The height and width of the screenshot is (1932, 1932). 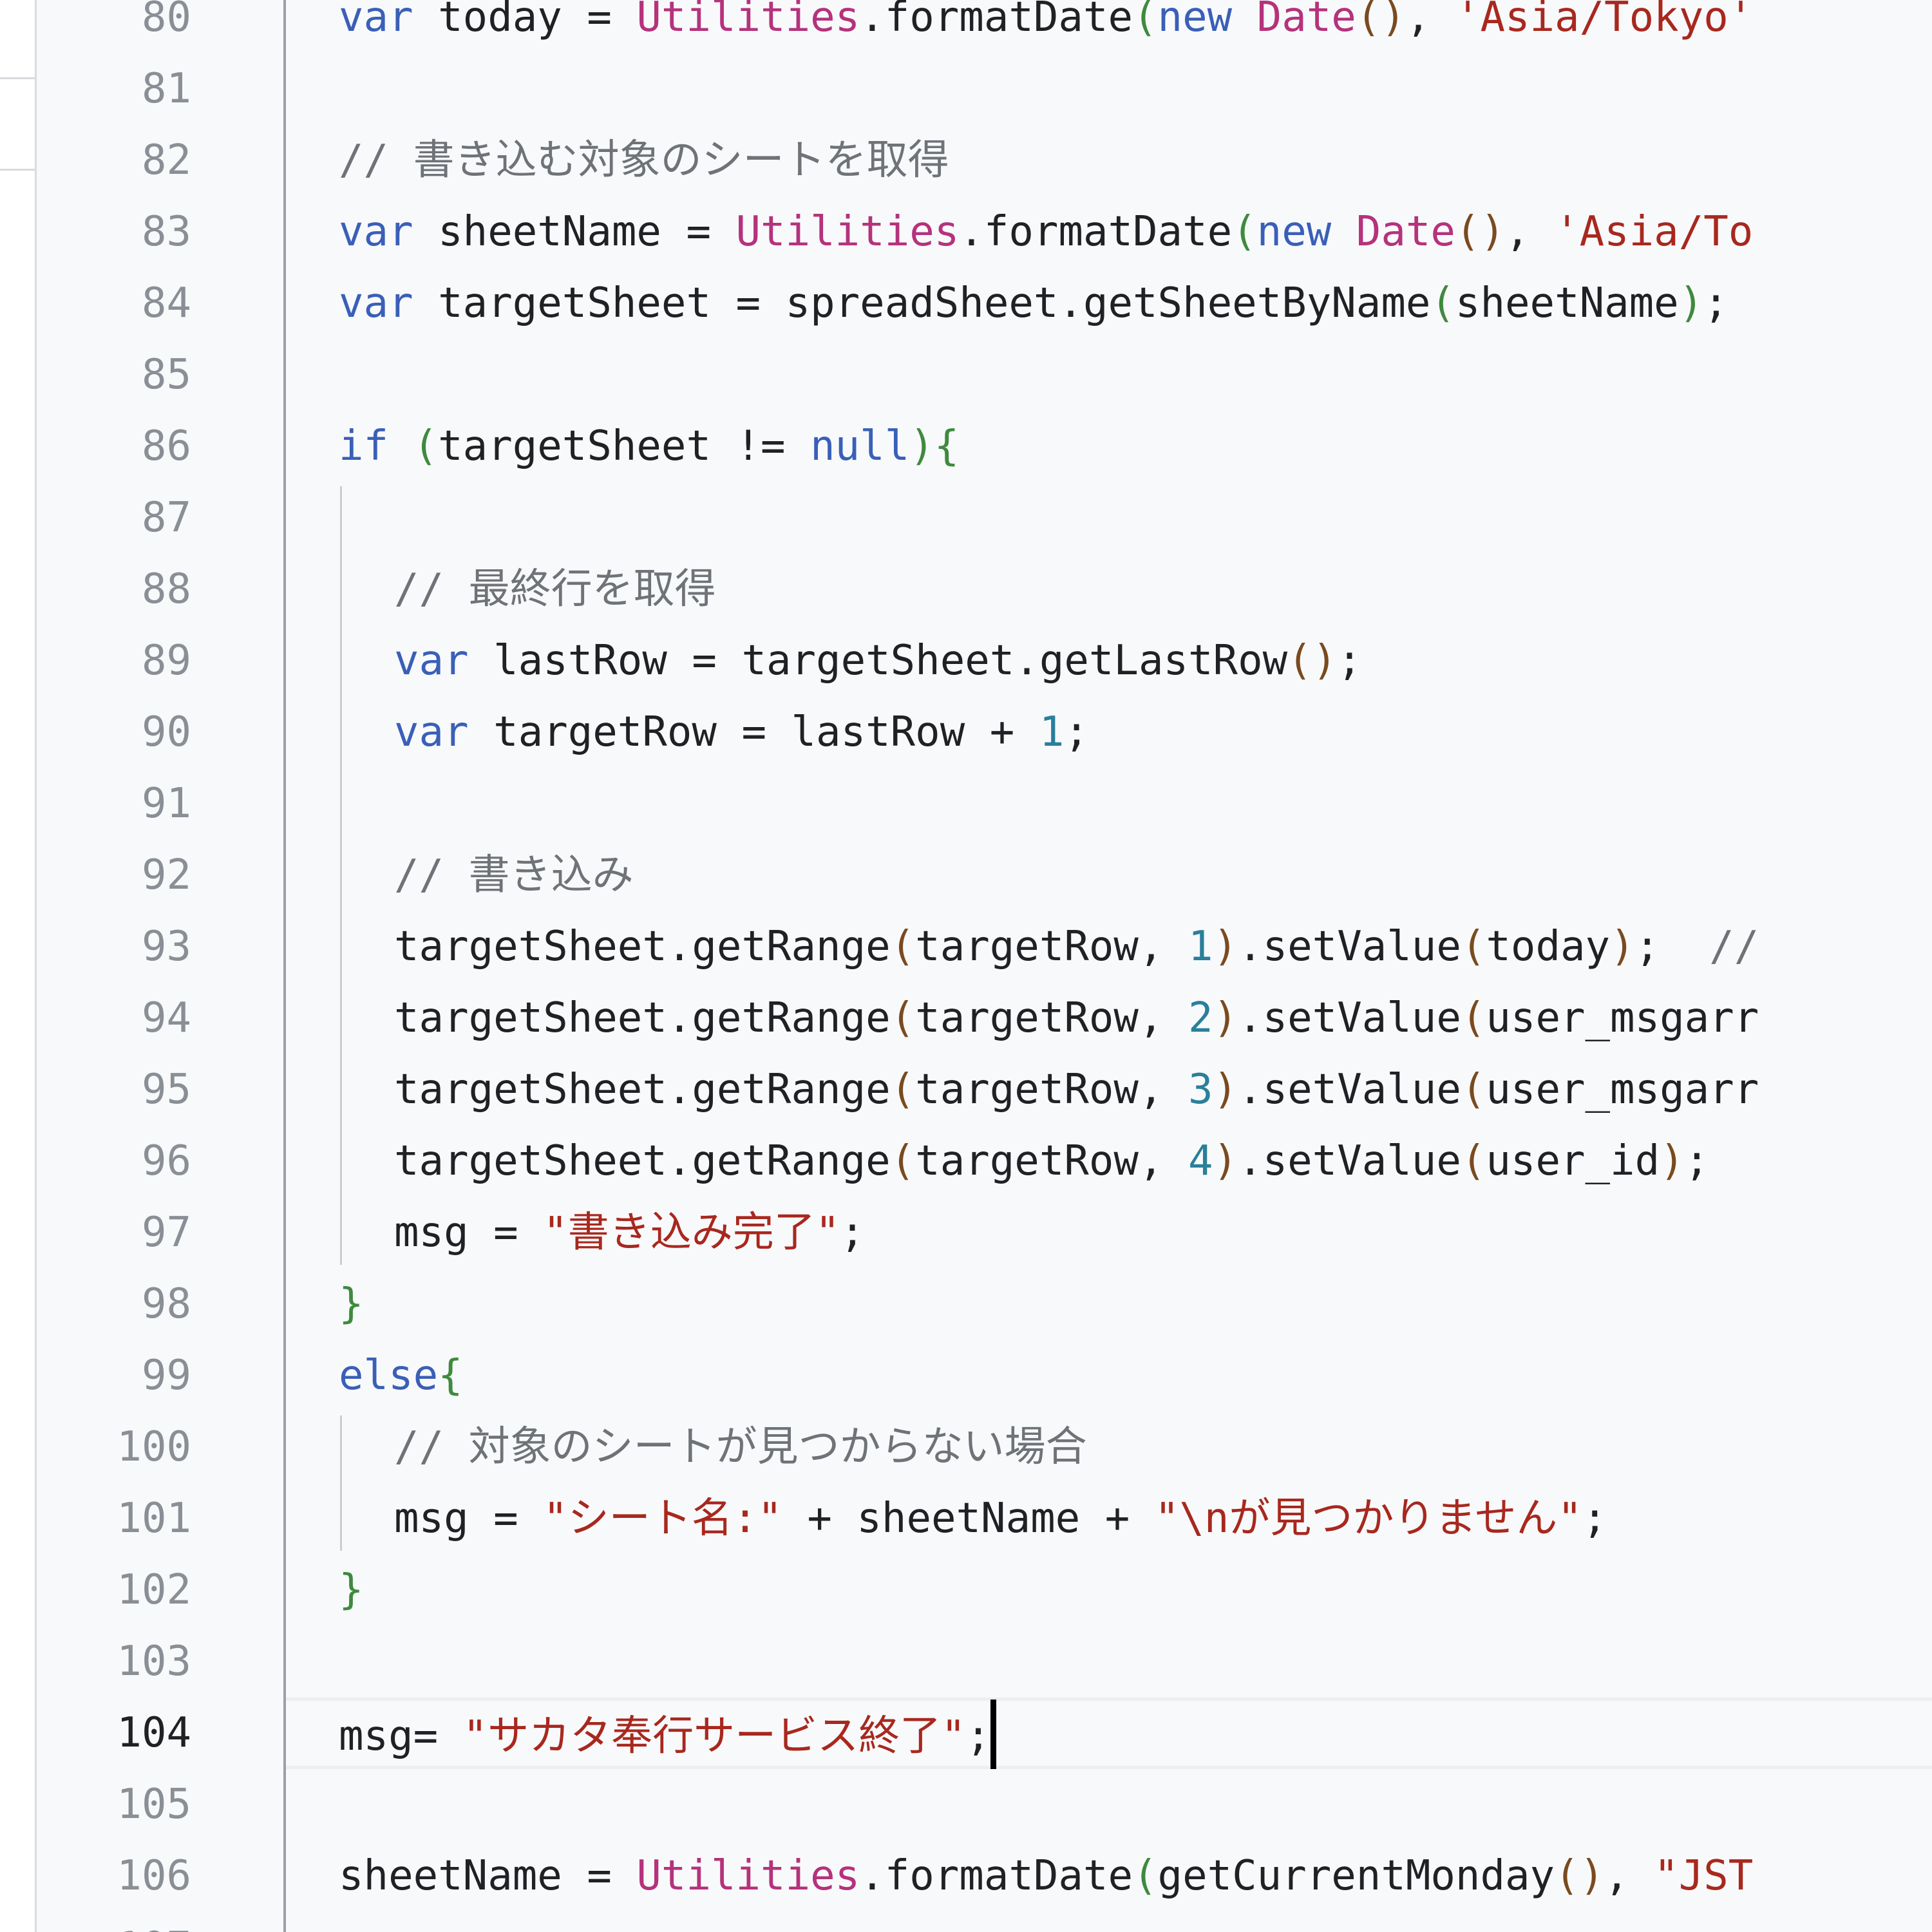 What do you see at coordinates (166, 589) in the screenshot?
I see `line-number: 88` at bounding box center [166, 589].